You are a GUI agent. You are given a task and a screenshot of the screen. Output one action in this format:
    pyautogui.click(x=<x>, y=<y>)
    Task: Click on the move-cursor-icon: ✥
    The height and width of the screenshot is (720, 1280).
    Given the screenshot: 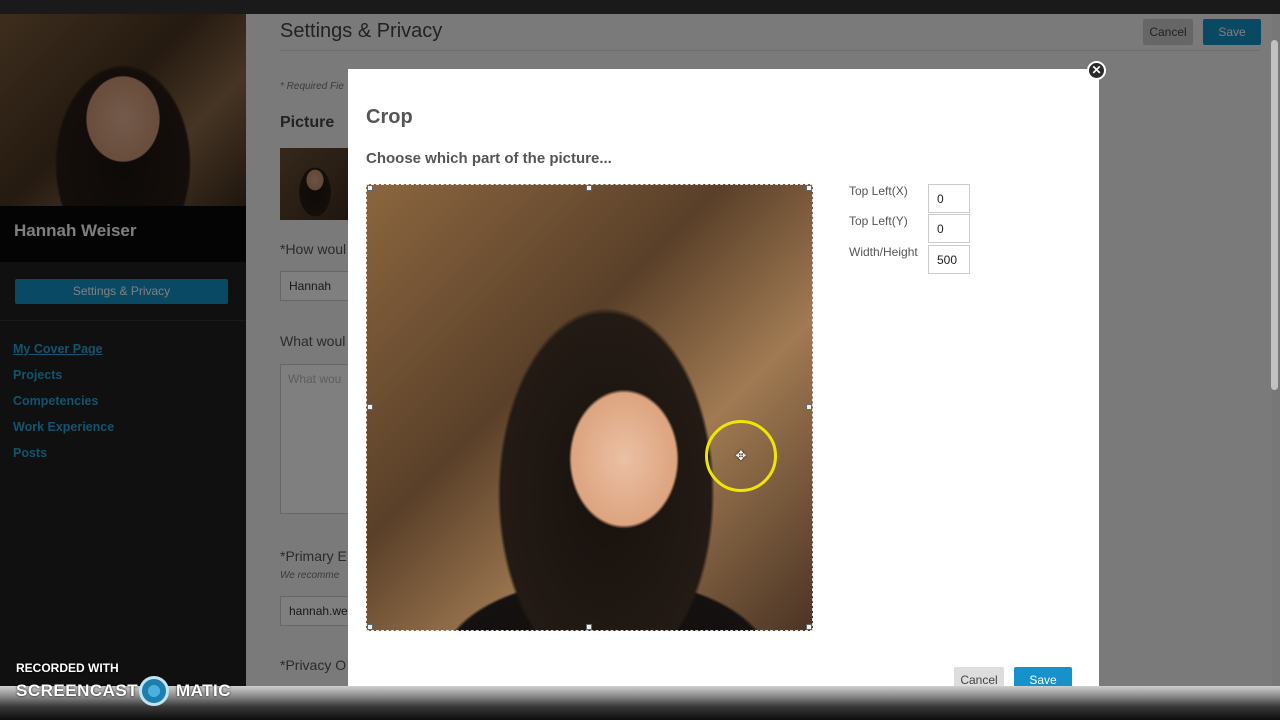 What is the action you would take?
    pyautogui.click(x=741, y=455)
    